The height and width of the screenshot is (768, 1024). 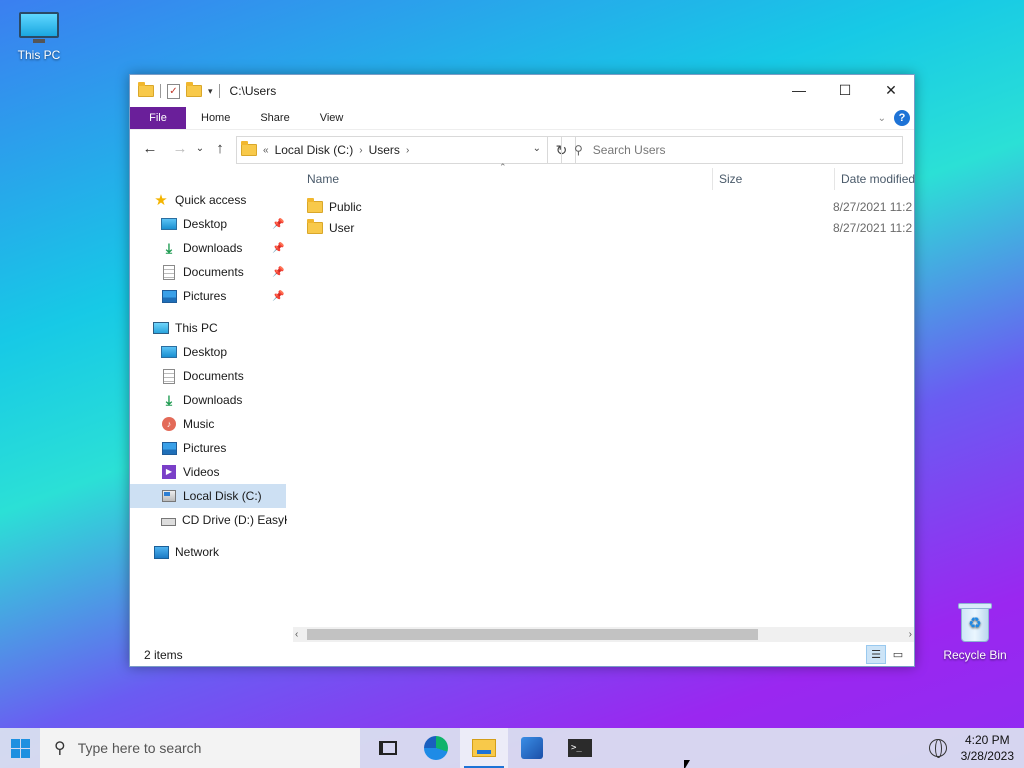 What do you see at coordinates (975, 632) in the screenshot?
I see `desktop-icon-recycle-bin: ♻ Recycle Bin` at bounding box center [975, 632].